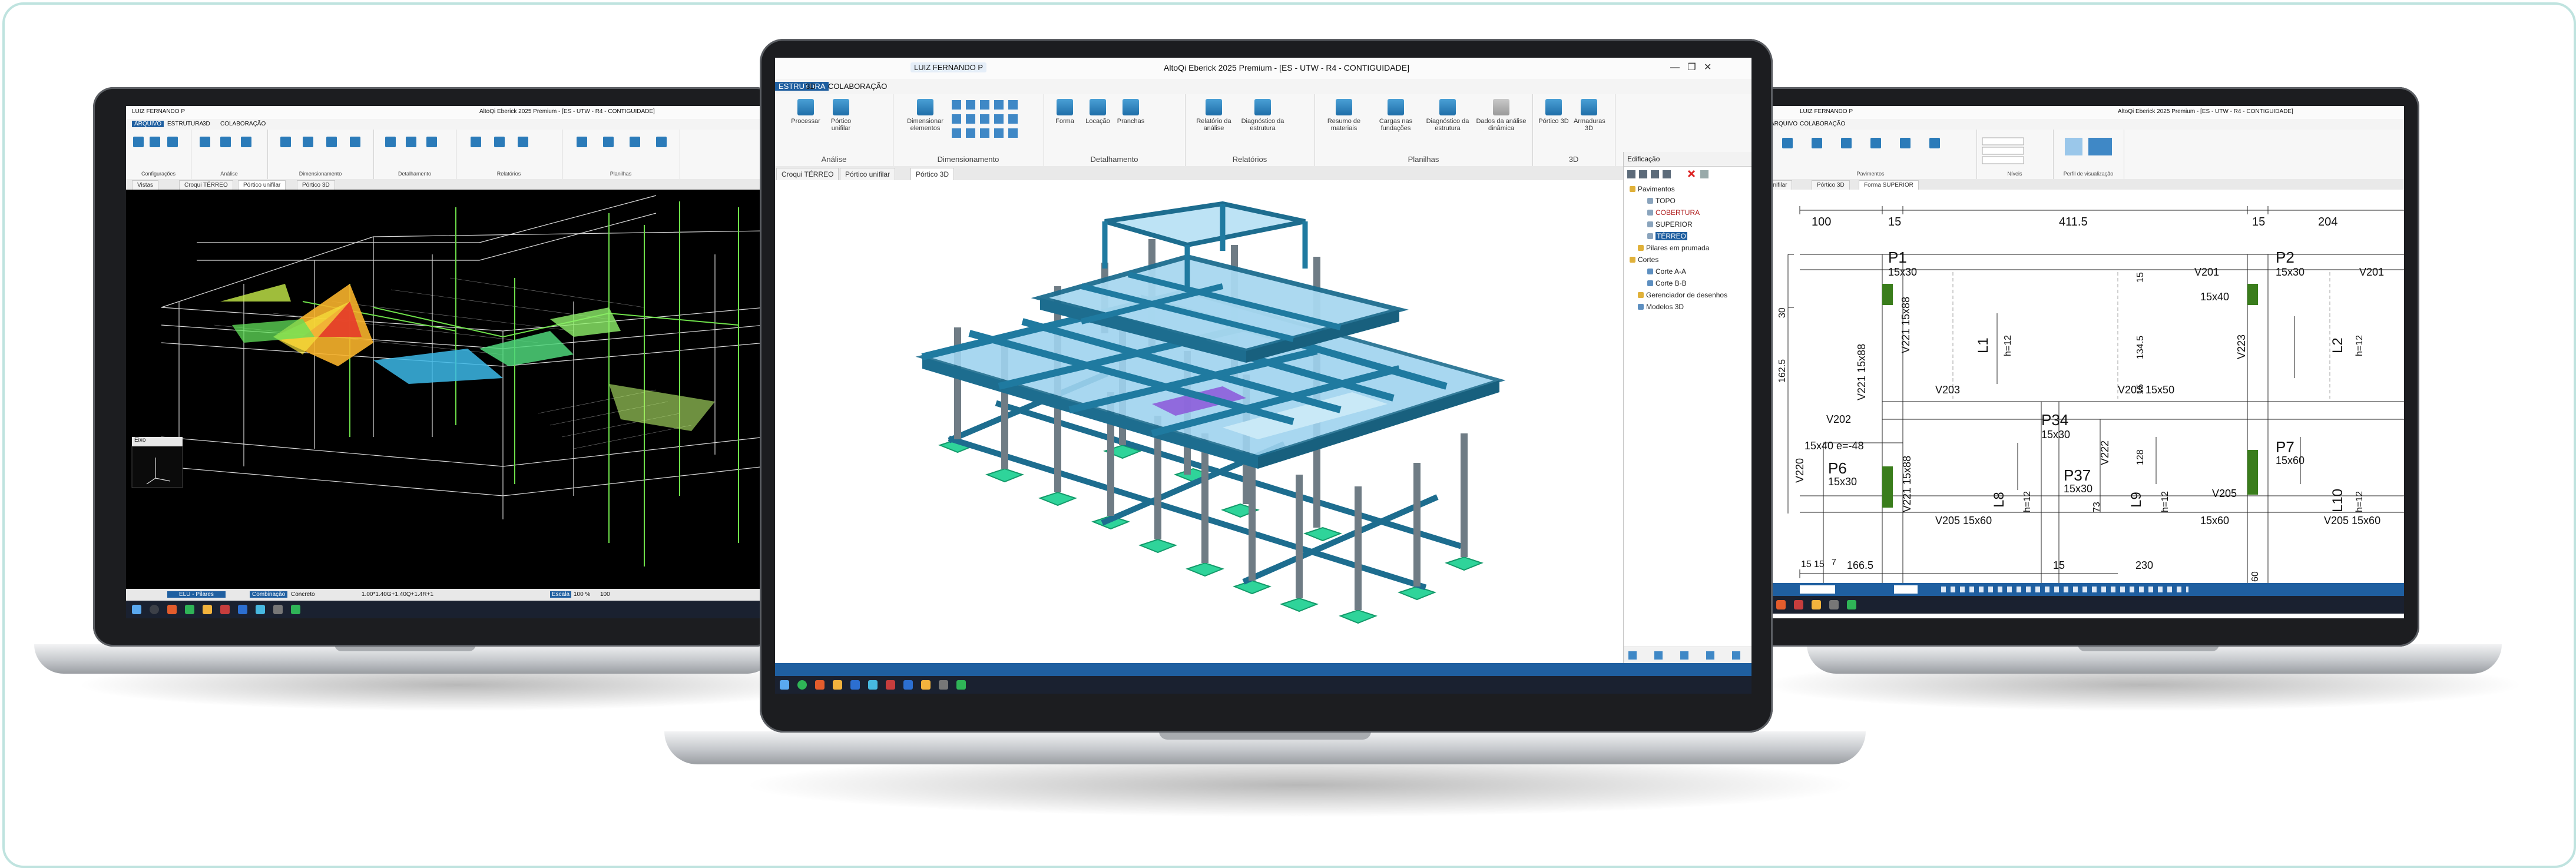  I want to click on beam-v223: V223, so click(2242, 346).